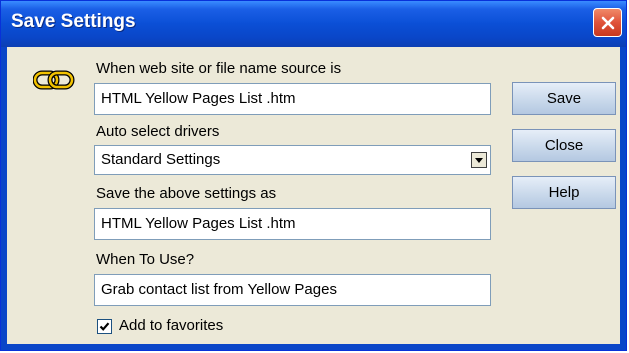 The width and height of the screenshot is (629, 353). I want to click on title-bar: Save Settings, so click(313, 24).